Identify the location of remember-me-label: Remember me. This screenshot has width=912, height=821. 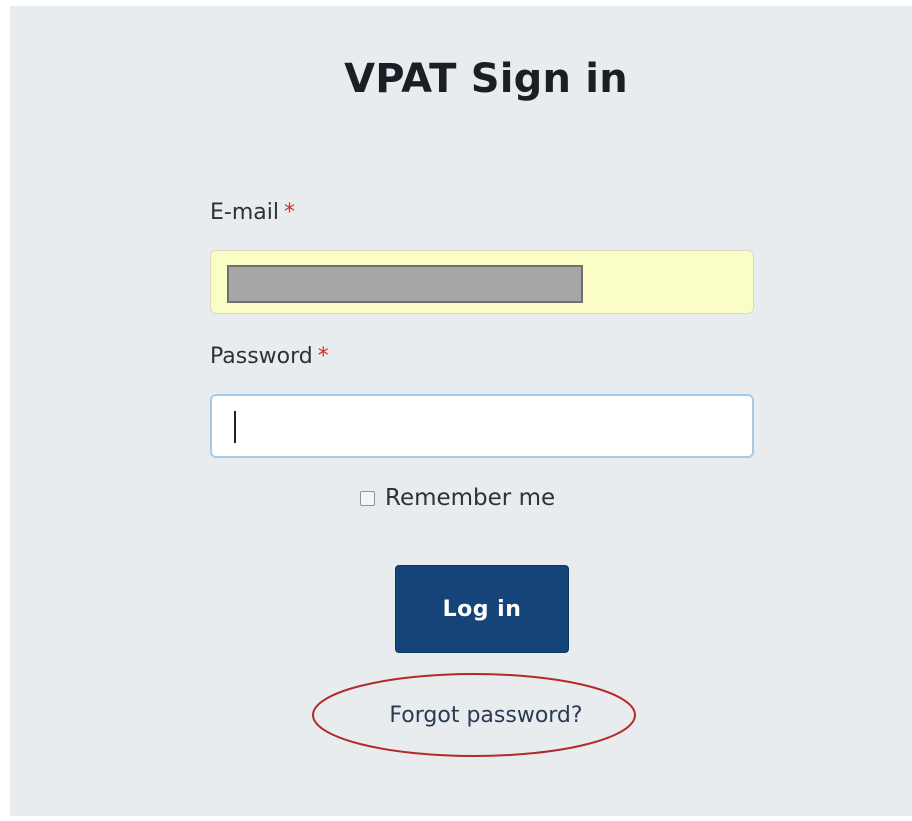
(470, 498).